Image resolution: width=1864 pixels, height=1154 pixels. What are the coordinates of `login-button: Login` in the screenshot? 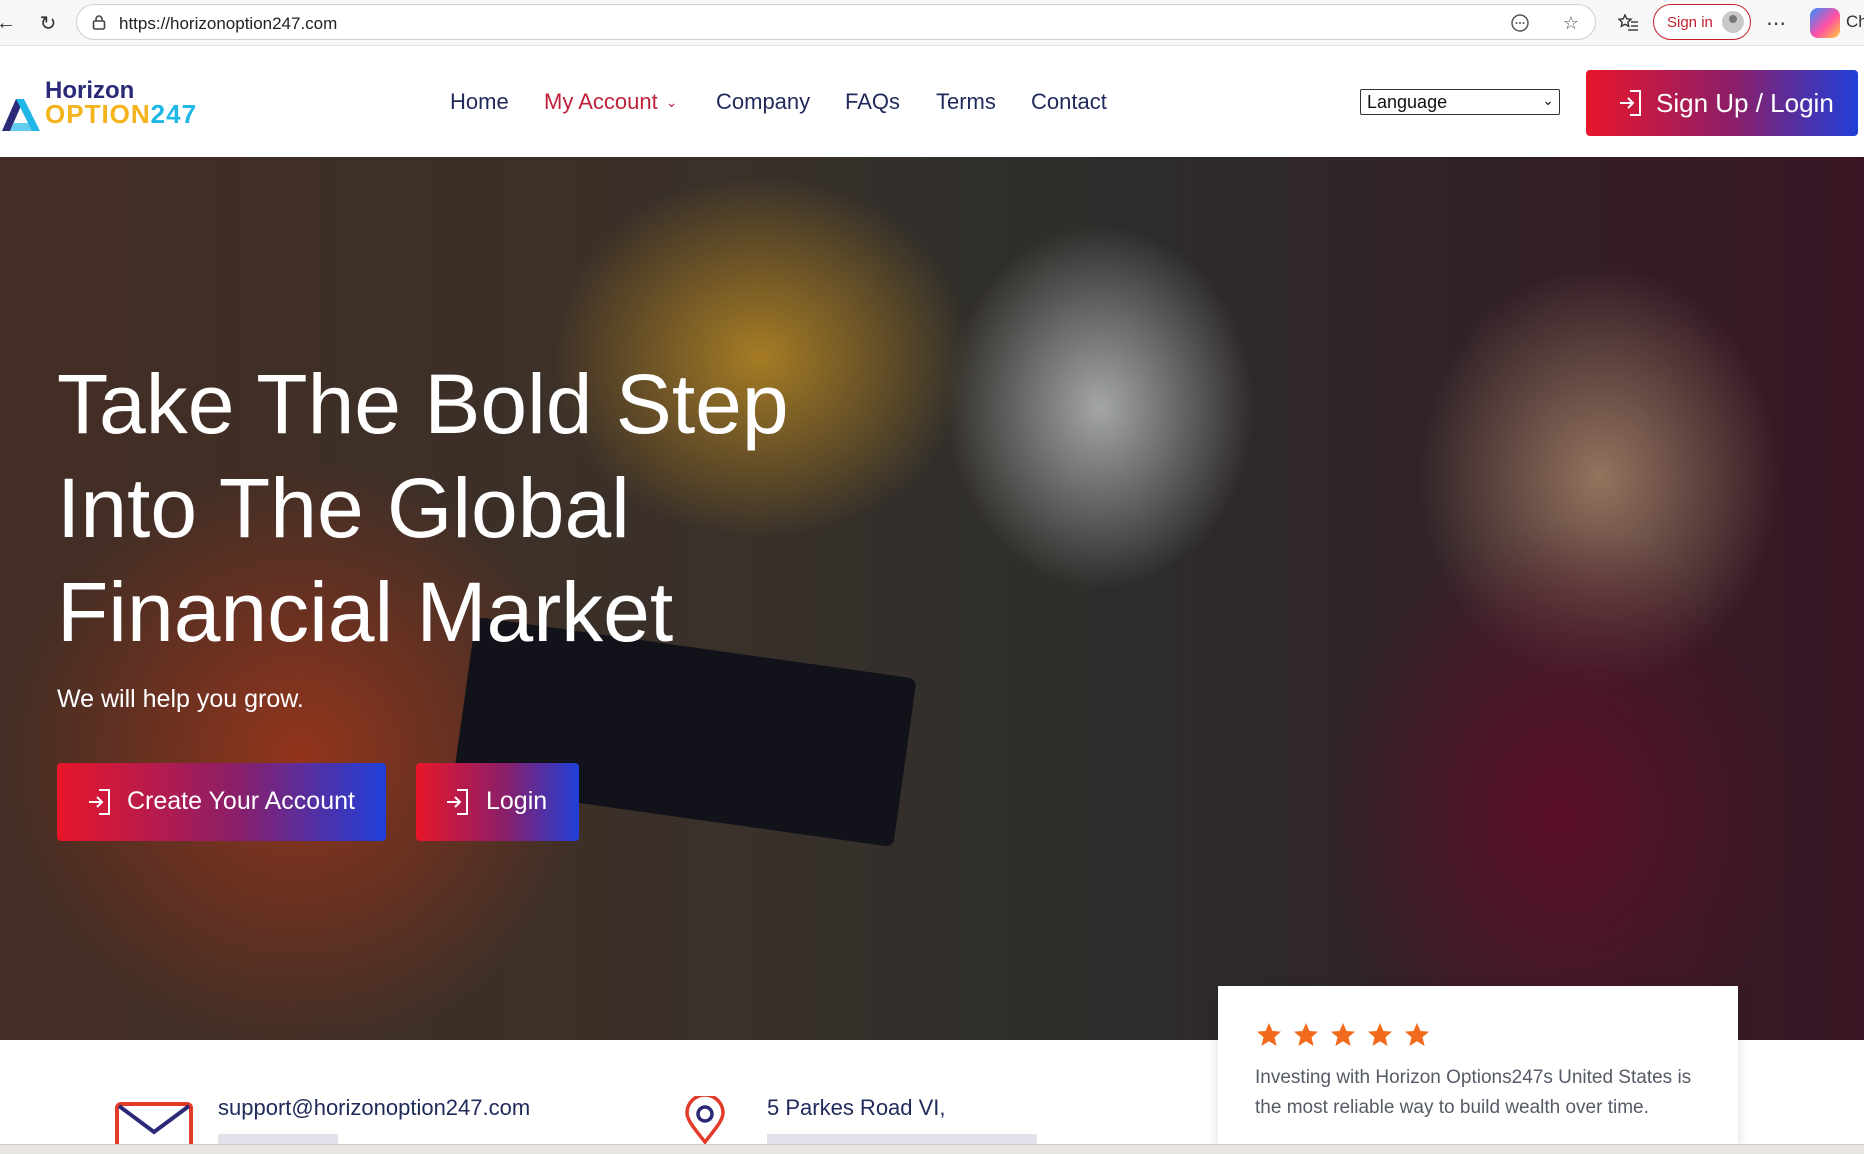 It's located at (497, 802).